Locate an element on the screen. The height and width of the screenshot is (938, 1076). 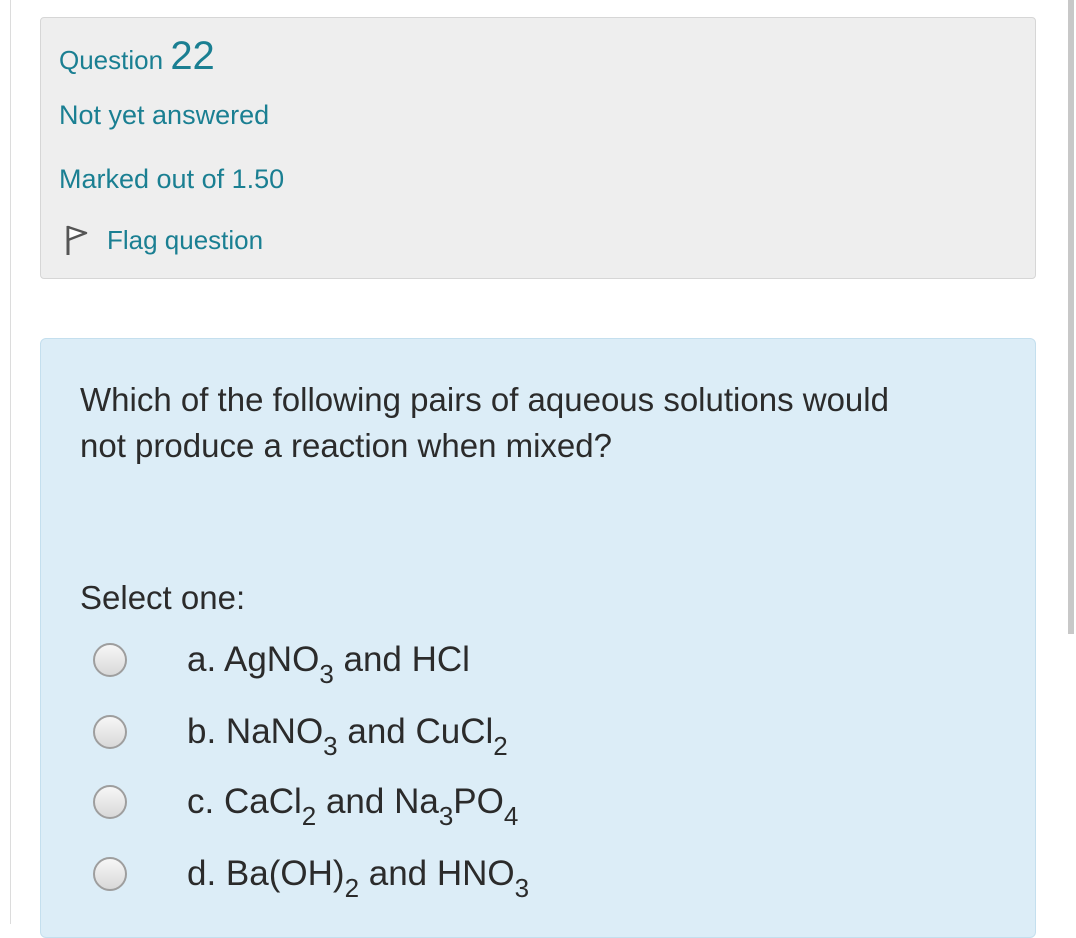
question-grade: Marked out of 1.50 is located at coordinates (172, 179).